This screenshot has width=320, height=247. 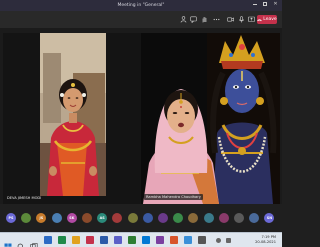 What do you see at coordinates (21, 241) in the screenshot?
I see `search-icon` at bounding box center [21, 241].